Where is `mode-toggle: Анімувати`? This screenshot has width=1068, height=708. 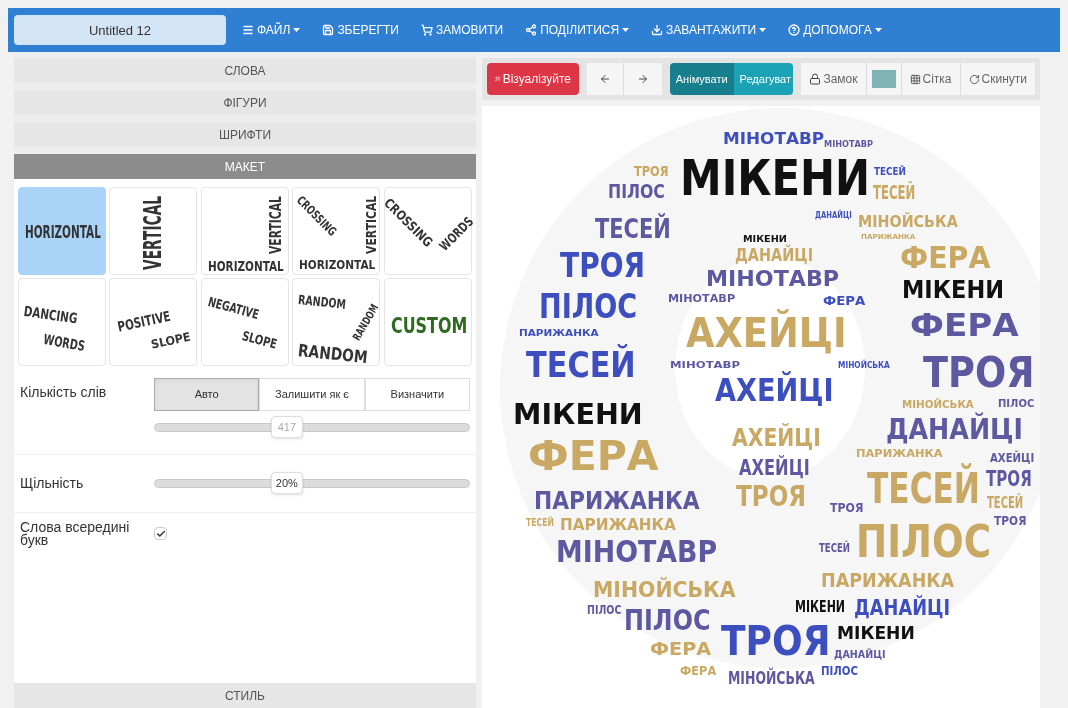
mode-toggle: Анімувати is located at coordinates (701, 79).